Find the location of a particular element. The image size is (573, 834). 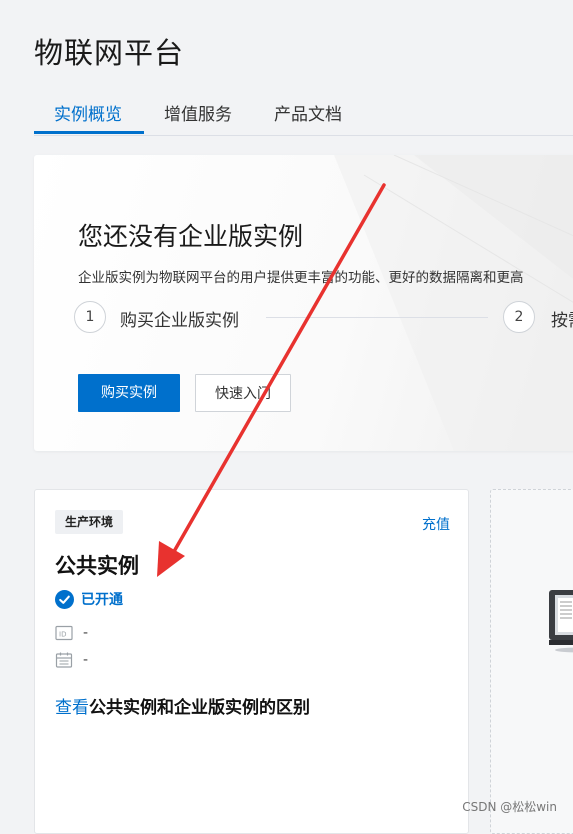

tab-instance-overview: 实例概览 is located at coordinates (88, 112).